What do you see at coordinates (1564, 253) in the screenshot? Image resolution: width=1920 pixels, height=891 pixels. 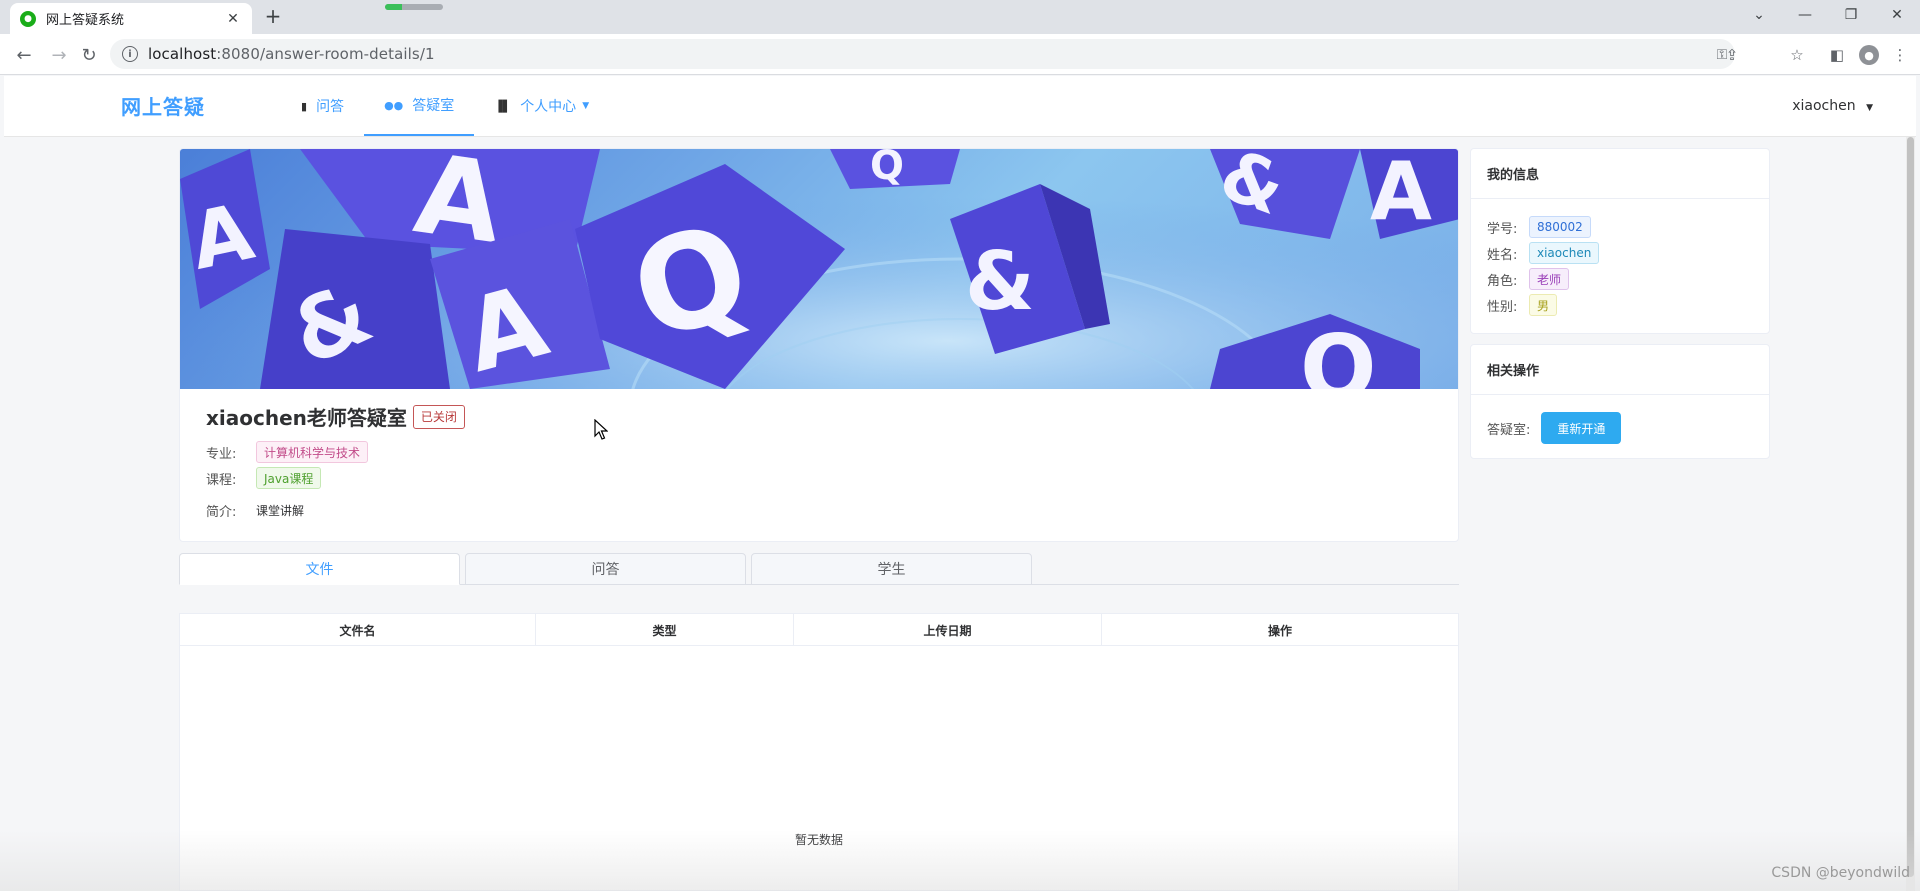 I see `name-tag: xiaochen` at bounding box center [1564, 253].